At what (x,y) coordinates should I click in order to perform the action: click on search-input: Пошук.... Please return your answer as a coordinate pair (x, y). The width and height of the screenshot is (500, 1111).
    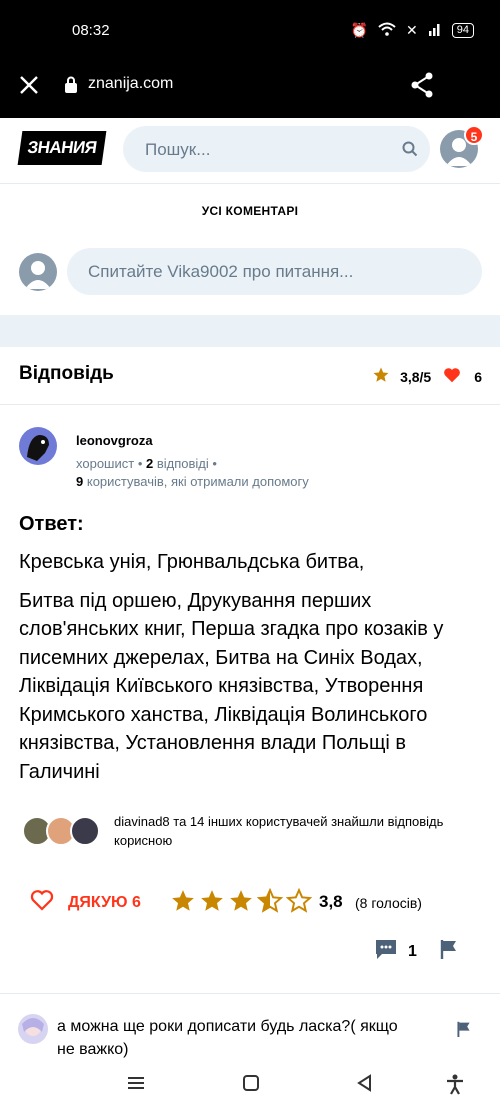
    Looking at the image, I should click on (276, 149).